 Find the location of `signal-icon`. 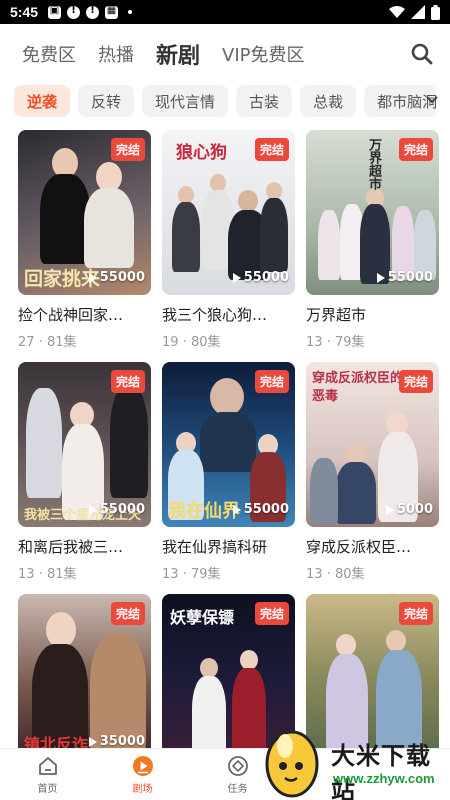

signal-icon is located at coordinates (418, 12).